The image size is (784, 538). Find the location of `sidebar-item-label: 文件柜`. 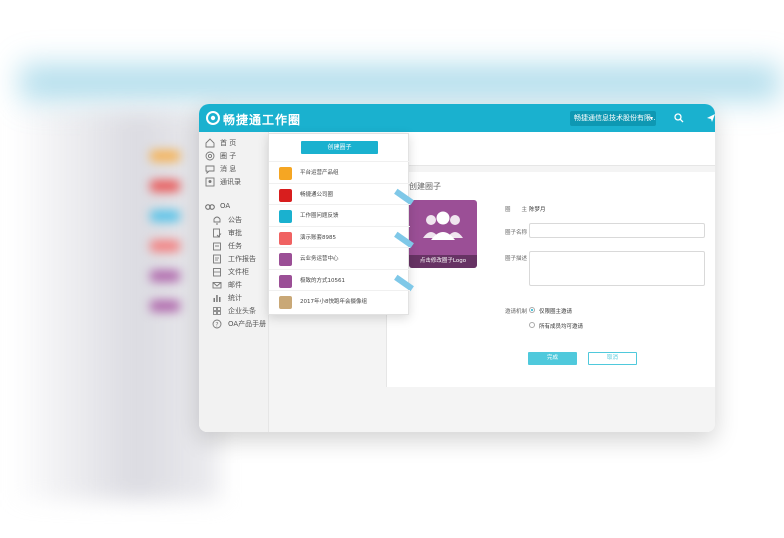

sidebar-item-label: 文件柜 is located at coordinates (238, 272).